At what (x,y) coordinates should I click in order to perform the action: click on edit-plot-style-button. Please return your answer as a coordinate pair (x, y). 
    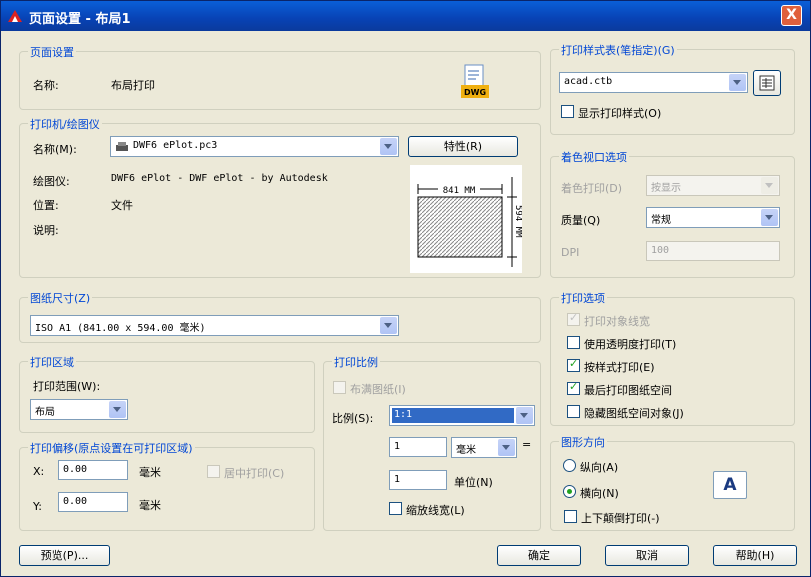
    Looking at the image, I should click on (767, 83).